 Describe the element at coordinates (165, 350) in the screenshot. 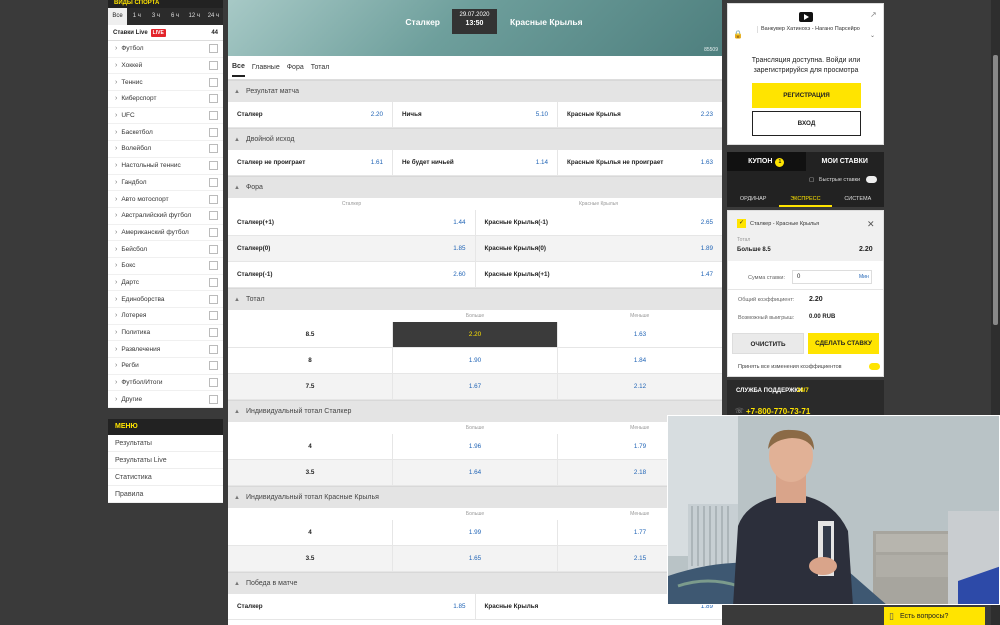

I see `sport-item: › Развлечения` at that location.